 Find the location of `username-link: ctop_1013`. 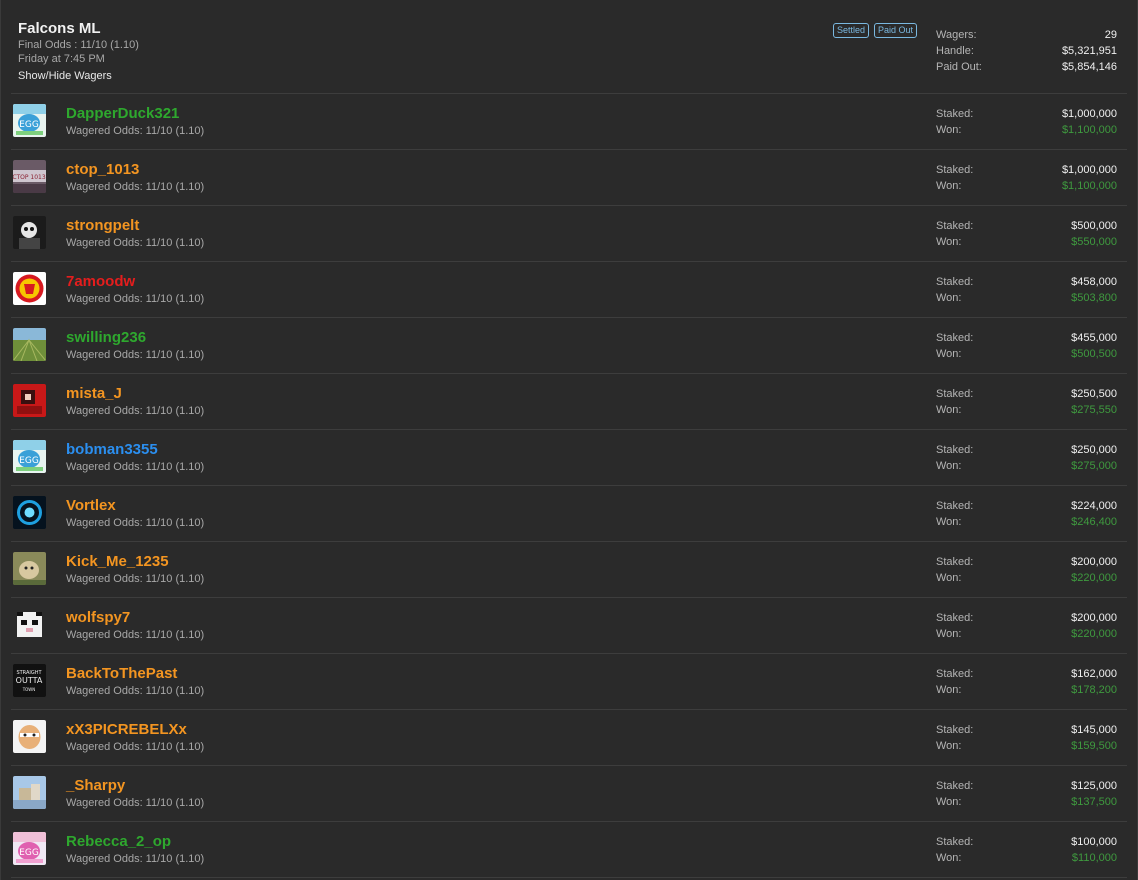

username-link: ctop_1013 is located at coordinates (102, 169).